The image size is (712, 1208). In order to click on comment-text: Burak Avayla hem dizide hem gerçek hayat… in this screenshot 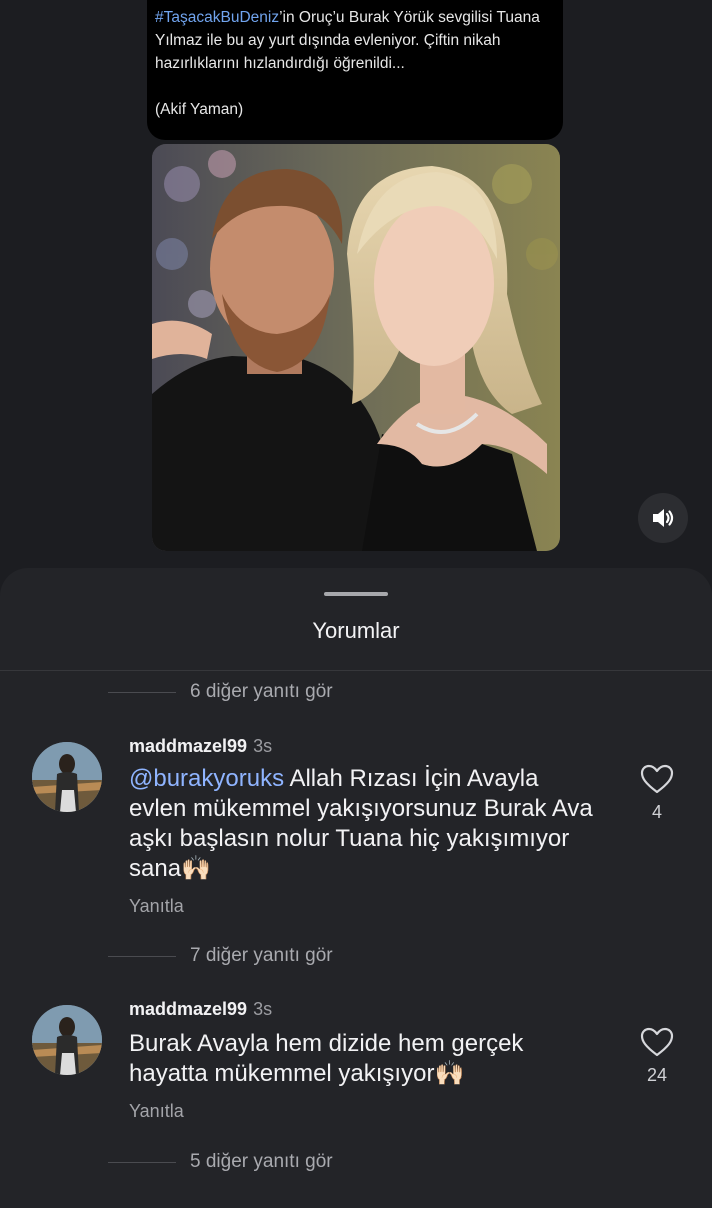, I will do `click(364, 1059)`.